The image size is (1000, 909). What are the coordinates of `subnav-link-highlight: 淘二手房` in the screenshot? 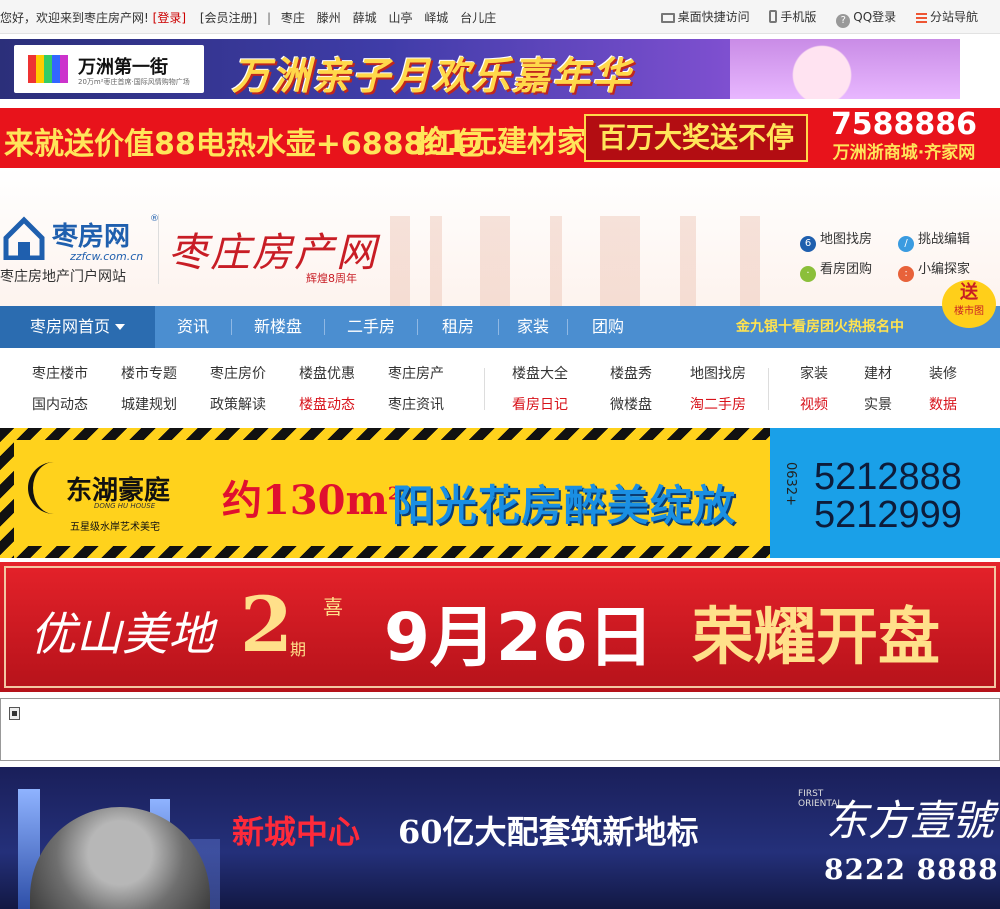 It's located at (718, 404).